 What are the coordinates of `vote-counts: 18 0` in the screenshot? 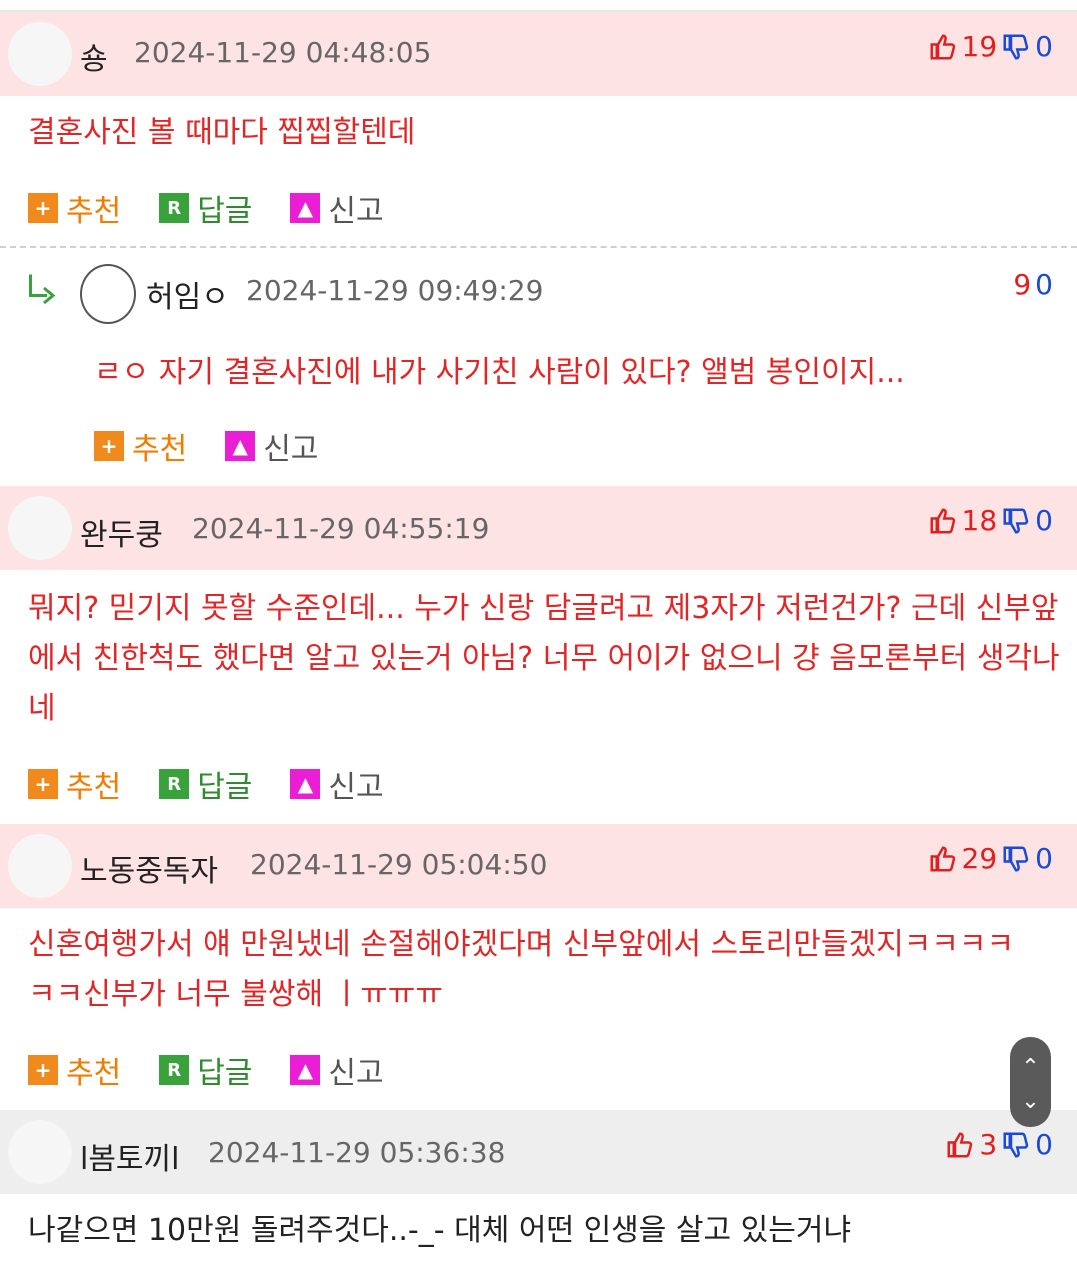 It's located at (990, 520).